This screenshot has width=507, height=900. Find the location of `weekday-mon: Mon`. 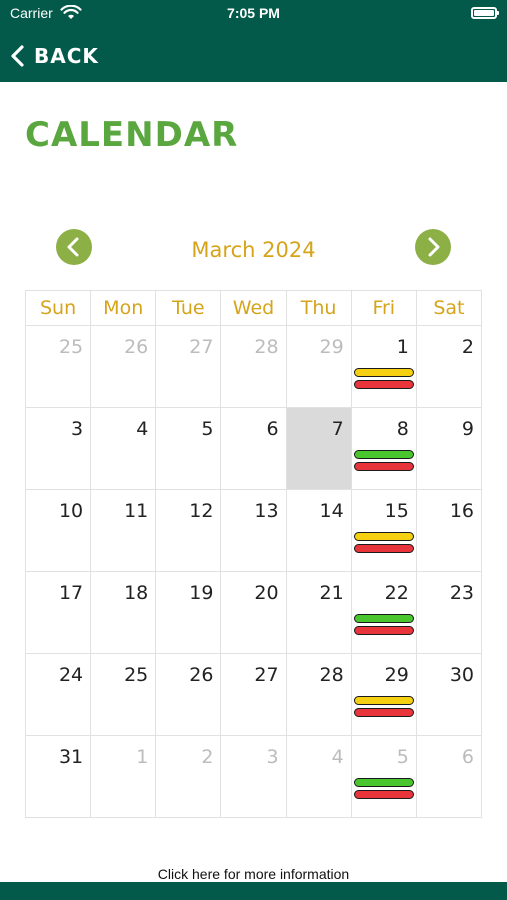

weekday-mon: Mon is located at coordinates (123, 308).